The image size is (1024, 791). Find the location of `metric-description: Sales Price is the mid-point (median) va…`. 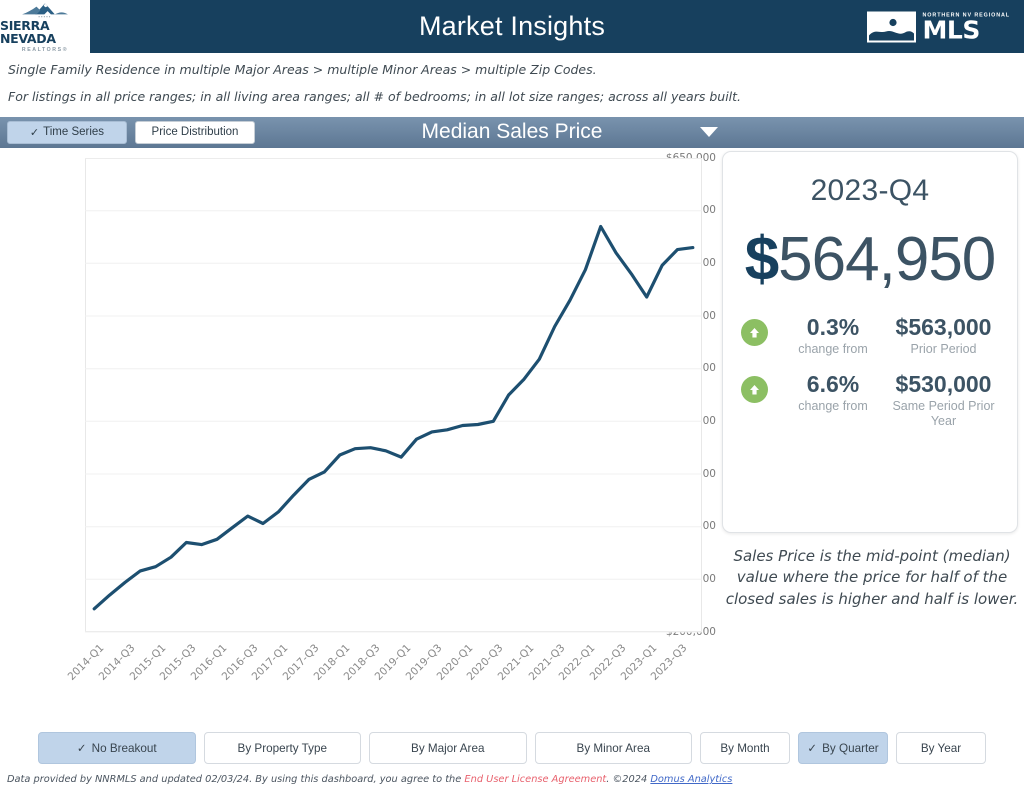

metric-description: Sales Price is the mid-point (median) va… is located at coordinates (872, 577).